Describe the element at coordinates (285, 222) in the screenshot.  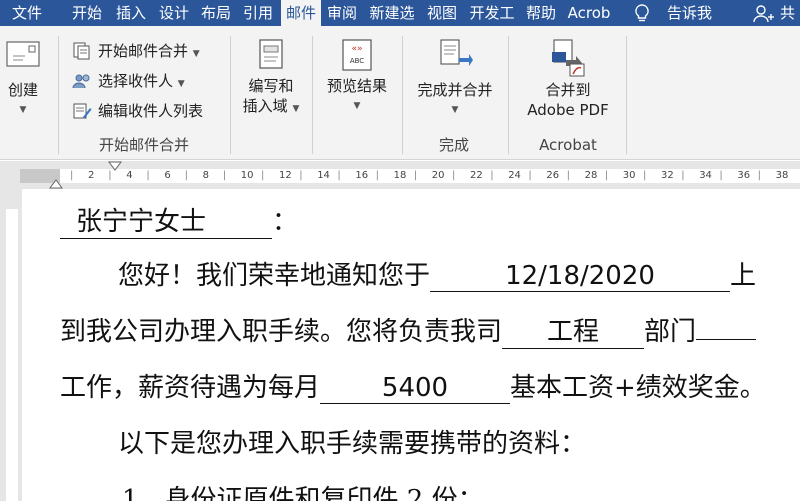
I see `colon: ：` at that location.